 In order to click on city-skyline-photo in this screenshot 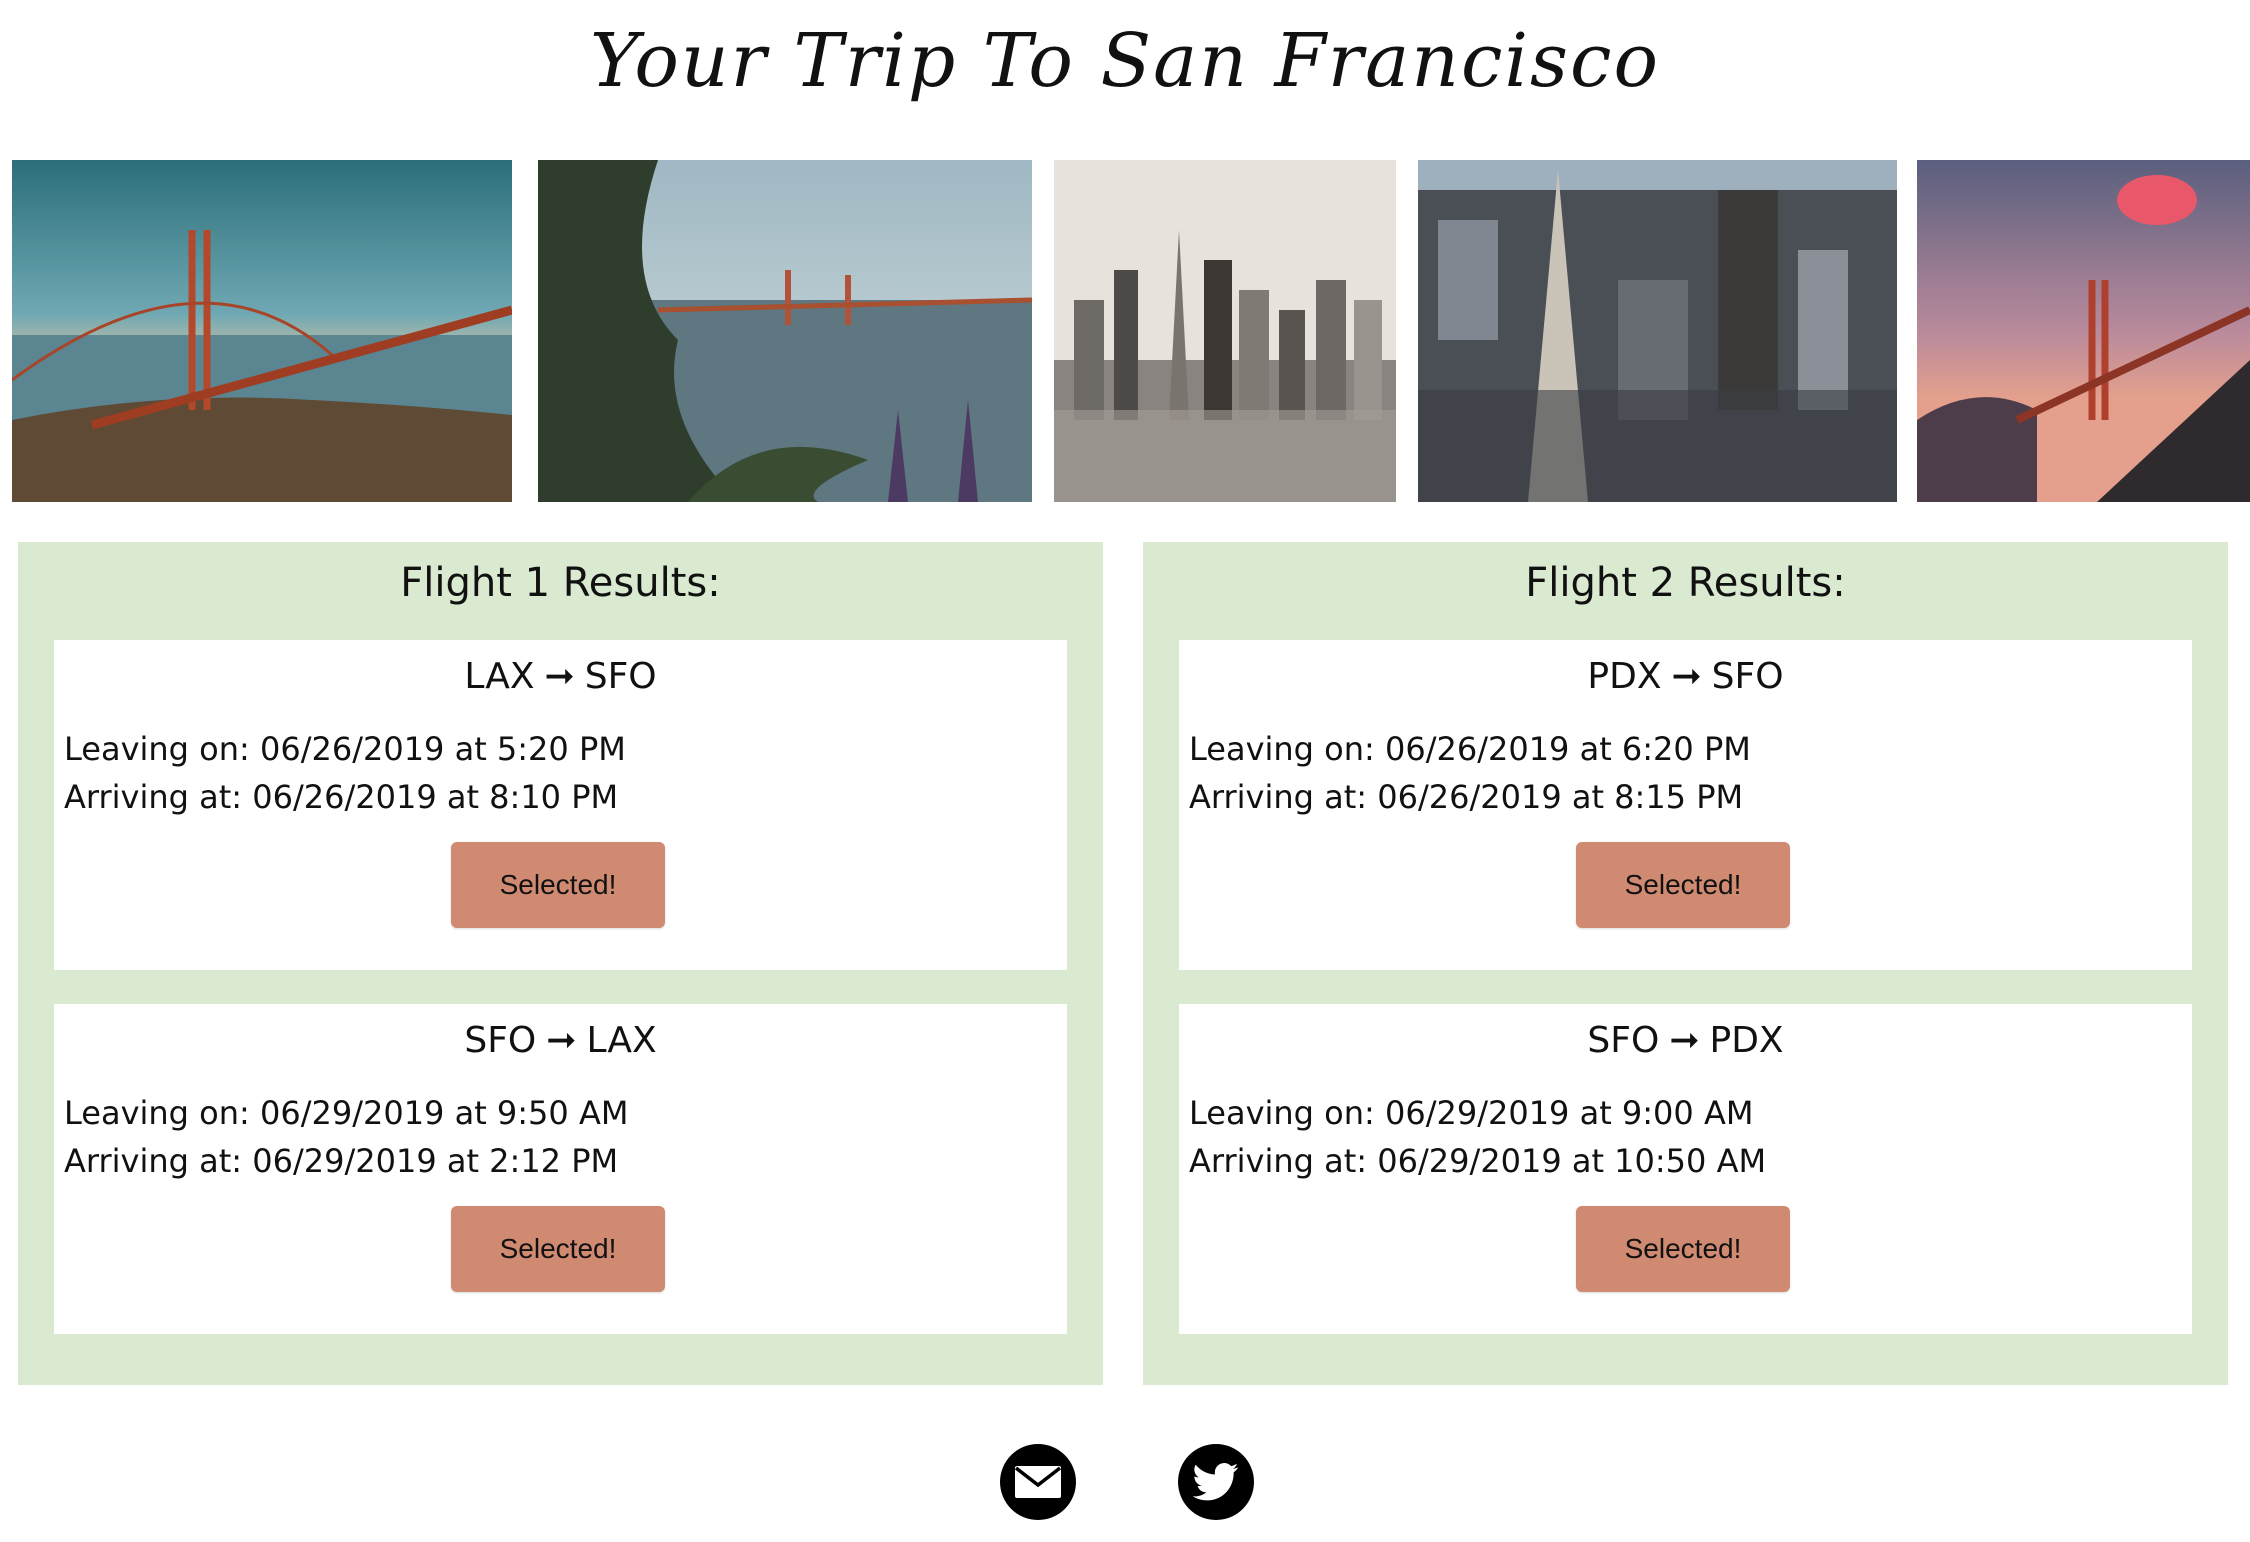, I will do `click(1225, 331)`.